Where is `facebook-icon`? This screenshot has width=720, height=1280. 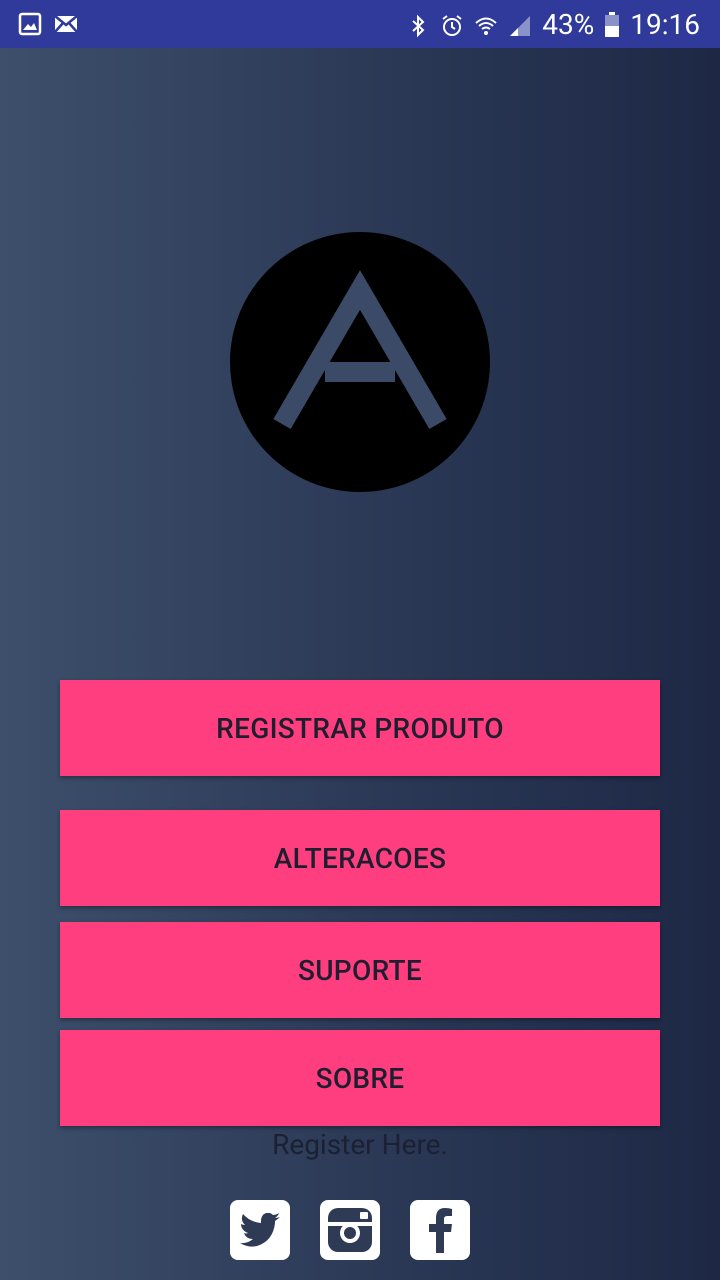 facebook-icon is located at coordinates (440, 1230).